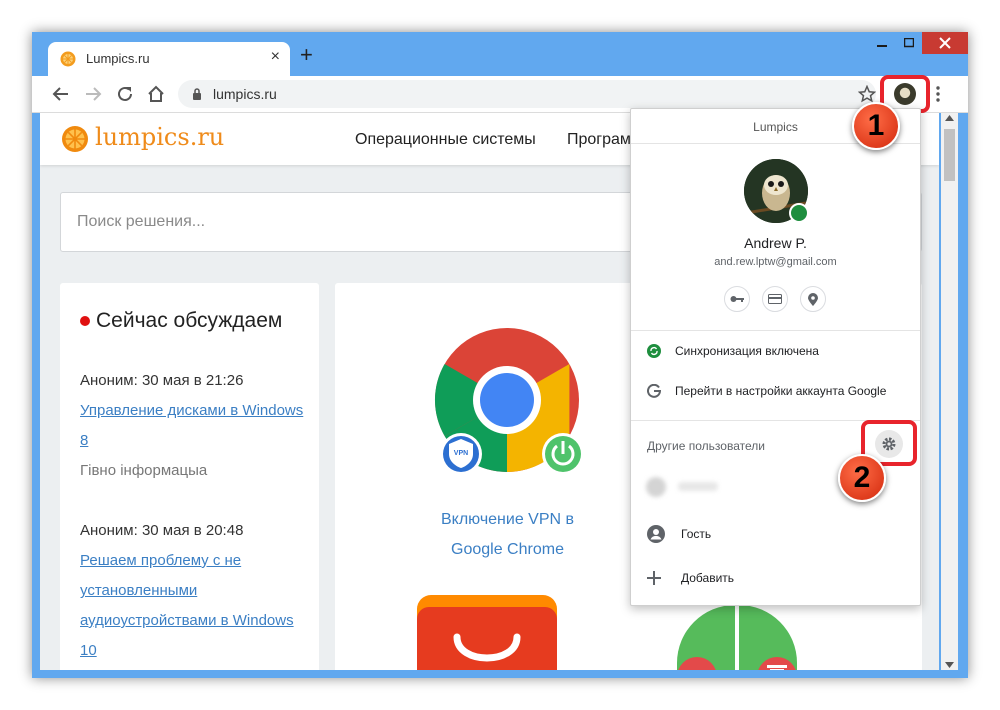  I want to click on scroll-up-icon, so click(949, 118).